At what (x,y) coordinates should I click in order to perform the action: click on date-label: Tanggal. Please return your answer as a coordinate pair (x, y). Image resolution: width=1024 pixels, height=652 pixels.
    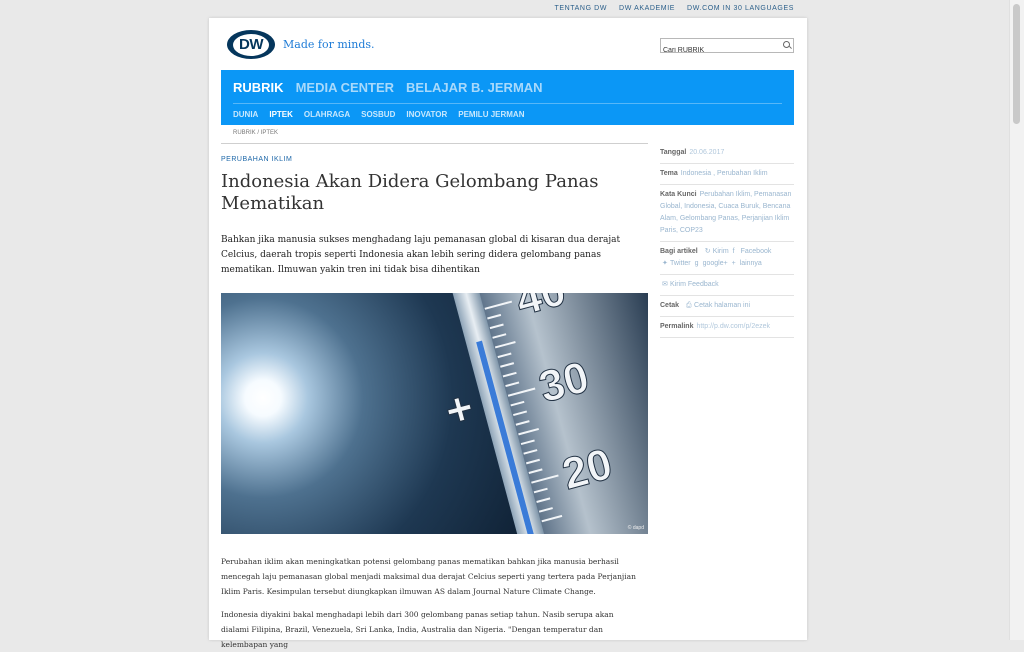
    Looking at the image, I should click on (673, 152).